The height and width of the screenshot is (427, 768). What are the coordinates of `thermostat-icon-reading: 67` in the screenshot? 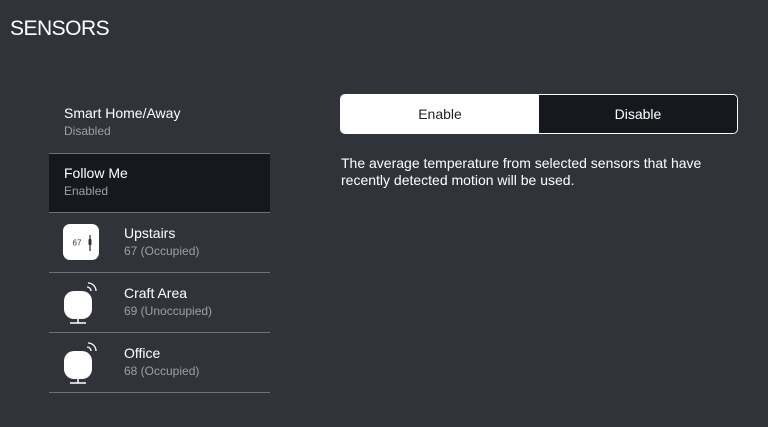 It's located at (77, 243).